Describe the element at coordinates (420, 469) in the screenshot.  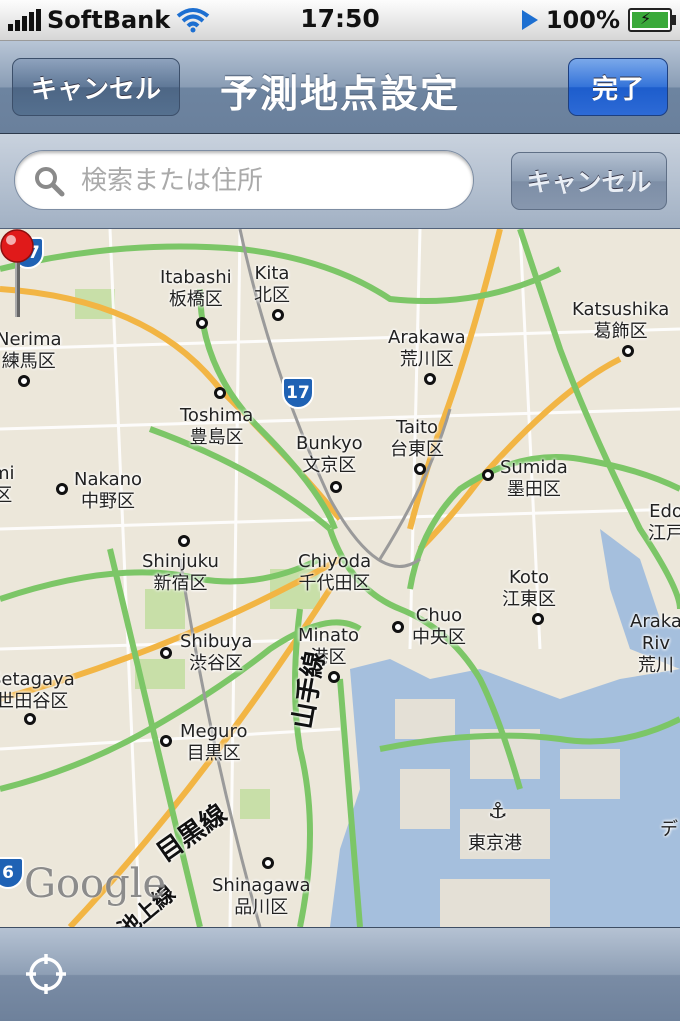
I see `area-dot-taito` at that location.